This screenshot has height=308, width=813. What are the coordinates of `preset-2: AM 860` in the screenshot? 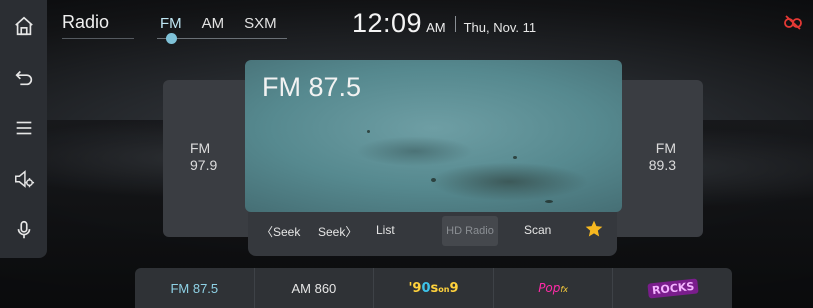 It's located at (315, 288).